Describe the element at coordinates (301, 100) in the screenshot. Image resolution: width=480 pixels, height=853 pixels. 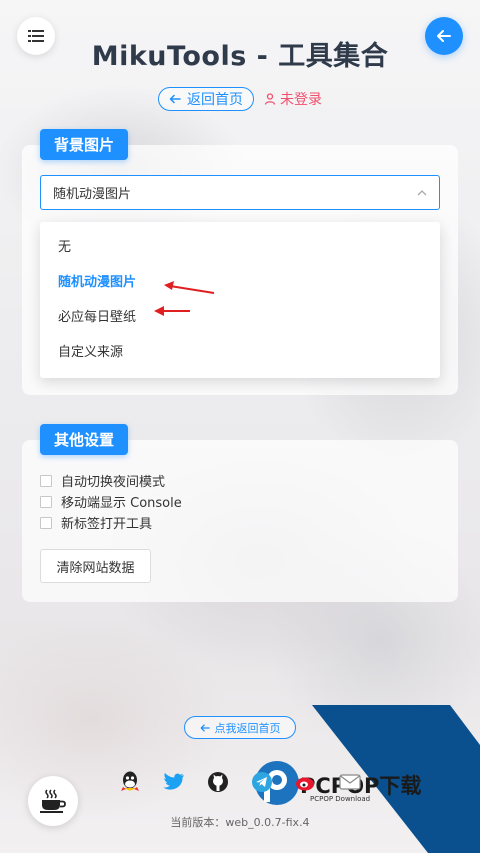
I see `login-label: 未登录` at that location.